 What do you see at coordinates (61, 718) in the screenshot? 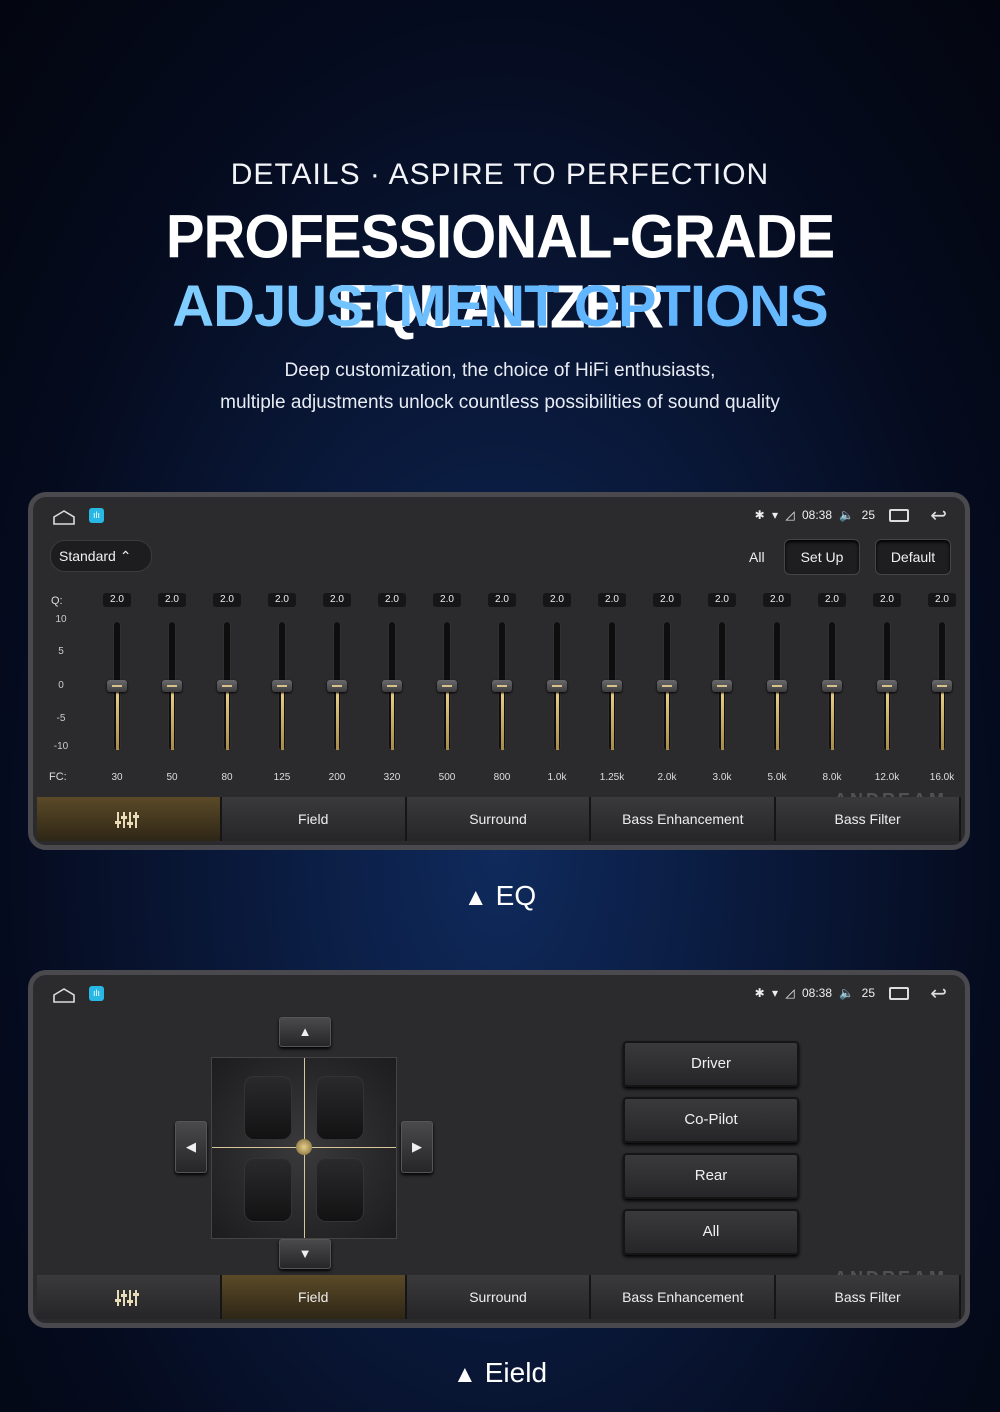
I see `scale-label: -5` at bounding box center [61, 718].